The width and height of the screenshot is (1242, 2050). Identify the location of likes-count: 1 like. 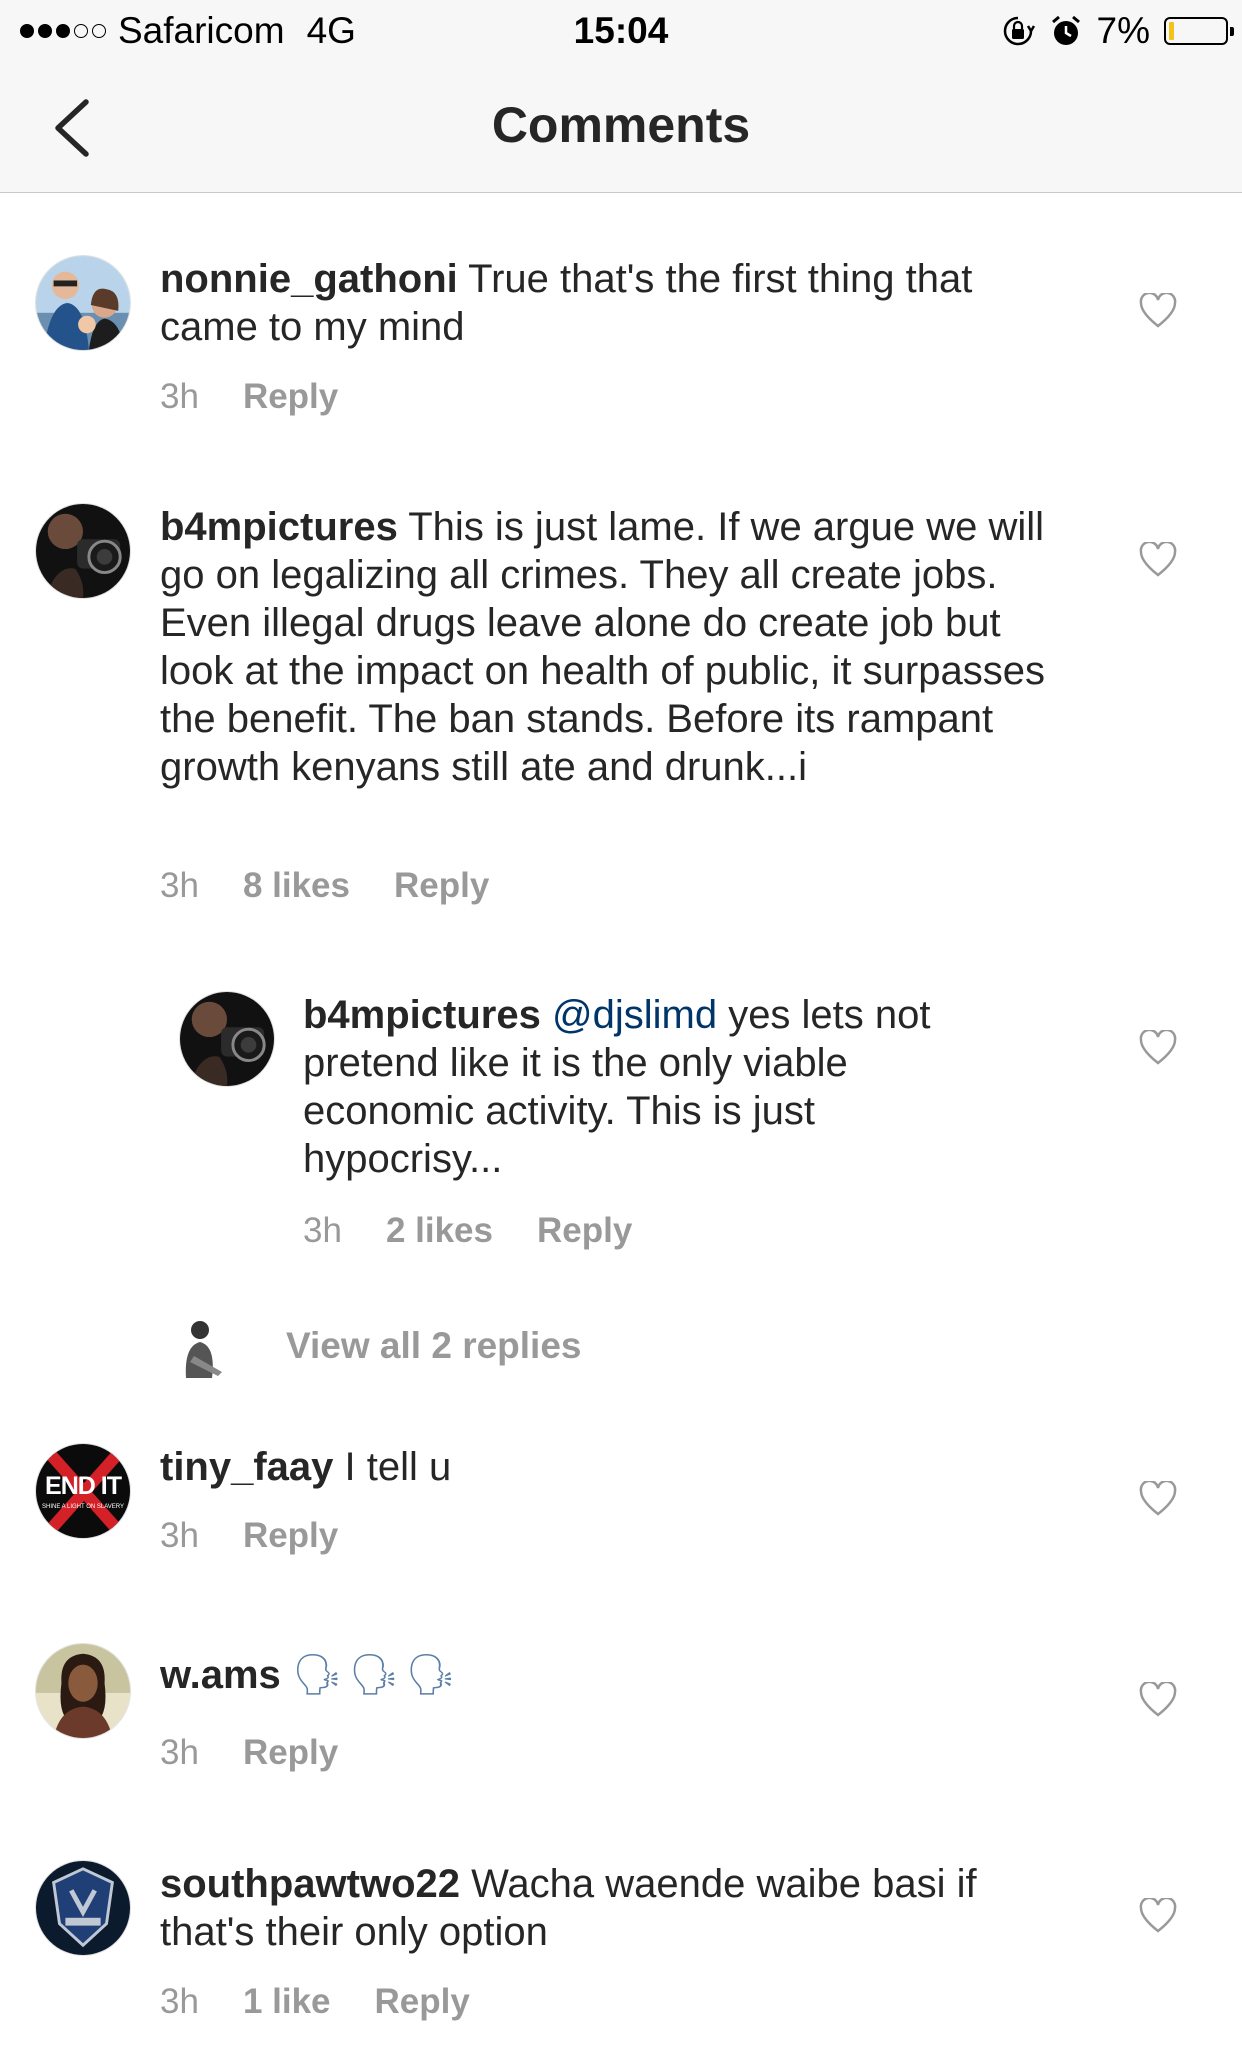
(287, 2002).